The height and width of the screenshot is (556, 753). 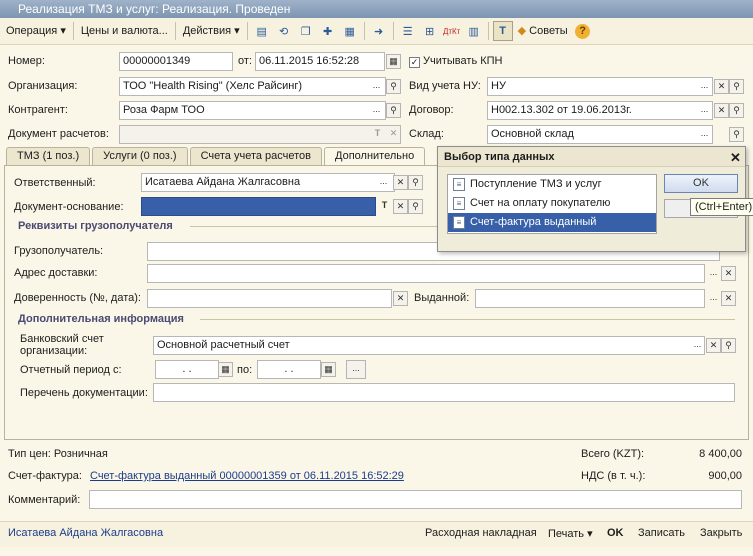 I want to click on kpn-checkbox: ✓ Учитывать КПН, so click(x=456, y=61).